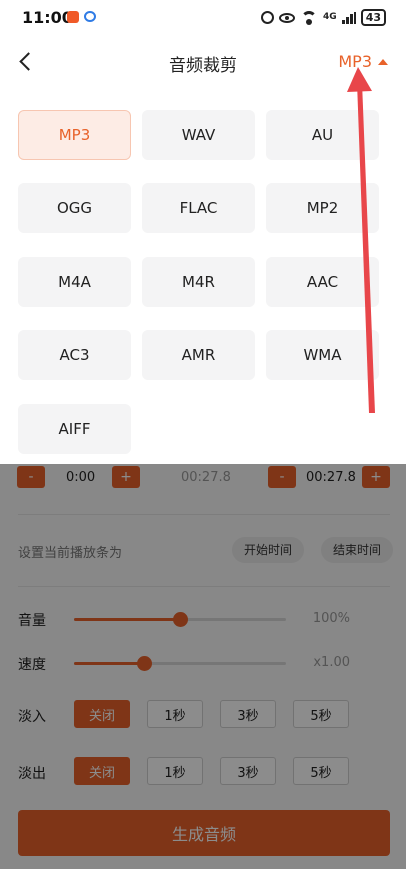  Describe the element at coordinates (198, 135) in the screenshot. I see `format-option-wav: WAV` at that location.